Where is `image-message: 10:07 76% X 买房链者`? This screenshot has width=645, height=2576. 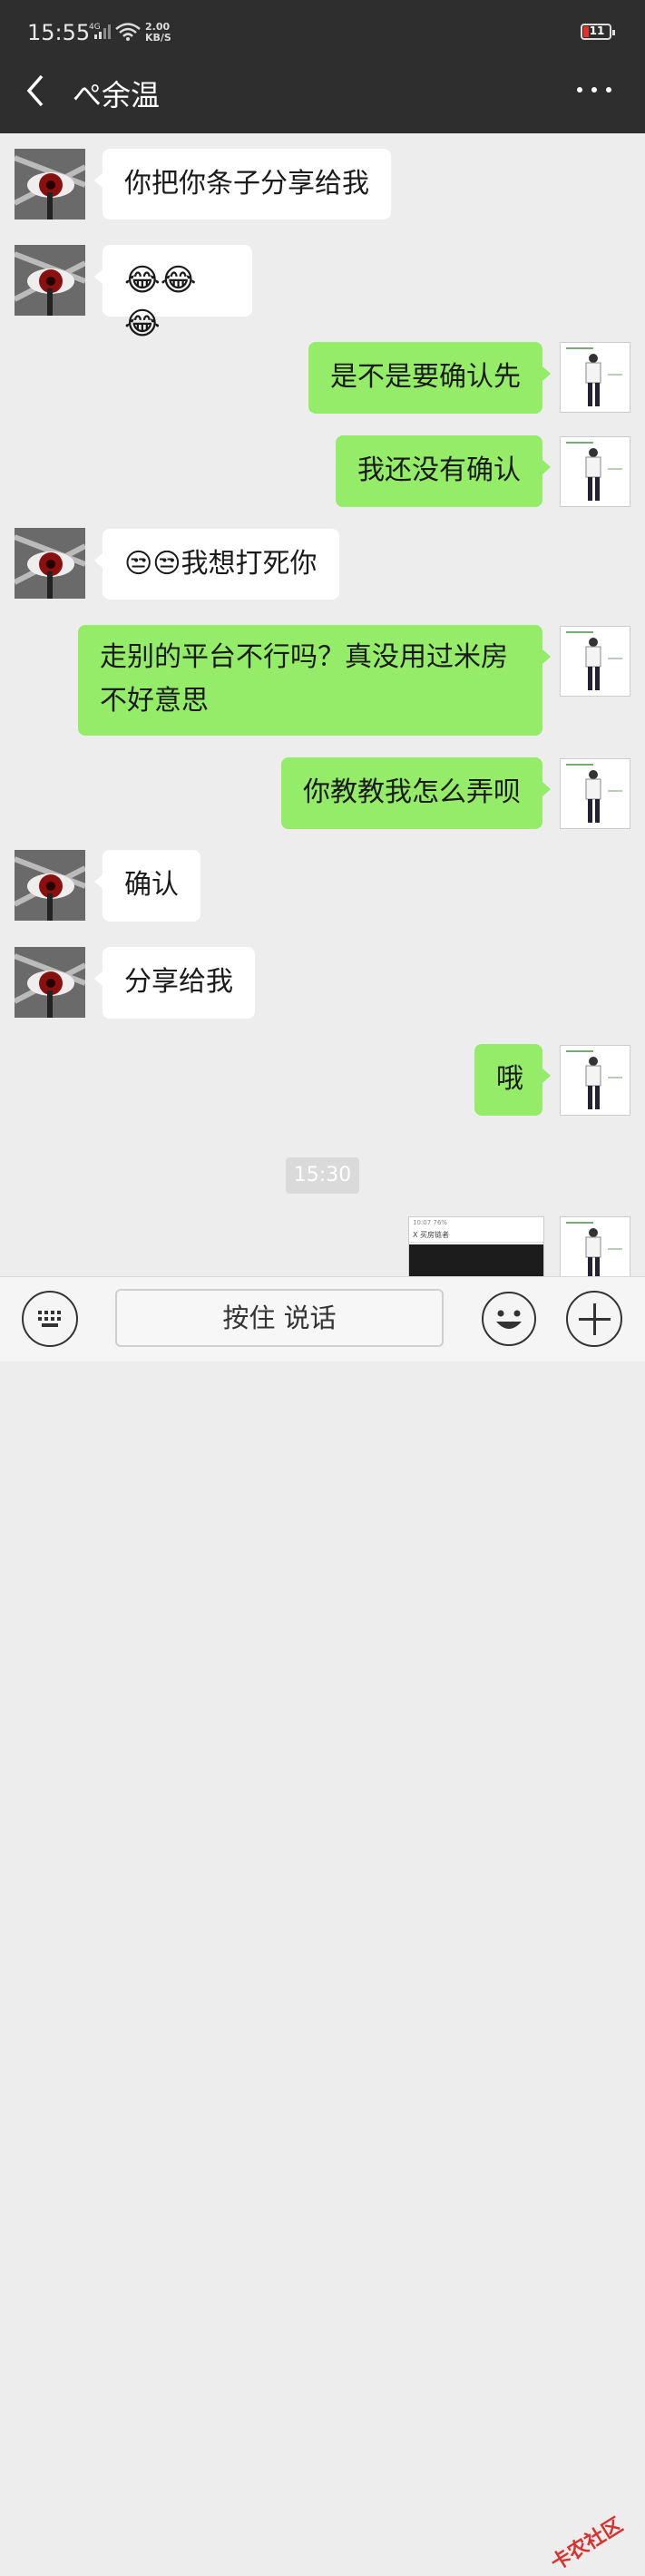
image-message: 10:07 76% X 买房链者 is located at coordinates (476, 1246).